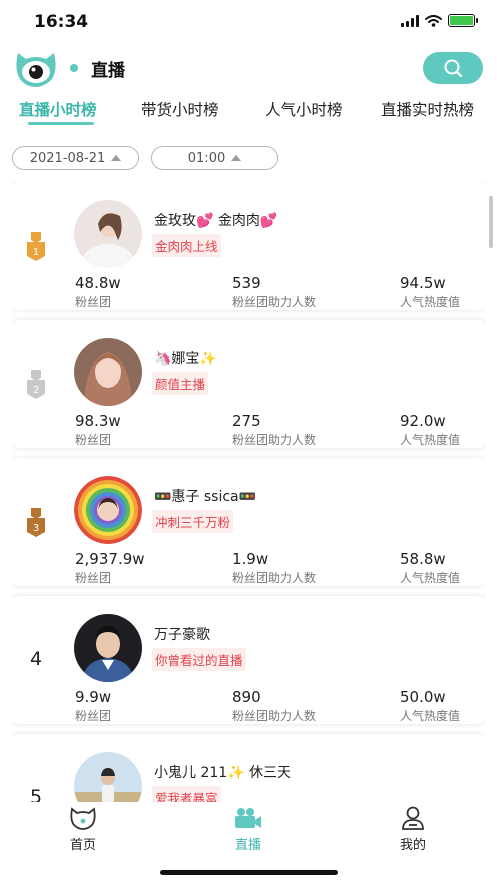 This screenshot has width=497, height=883. I want to click on bronze-medal-icon: 3, so click(36, 523).